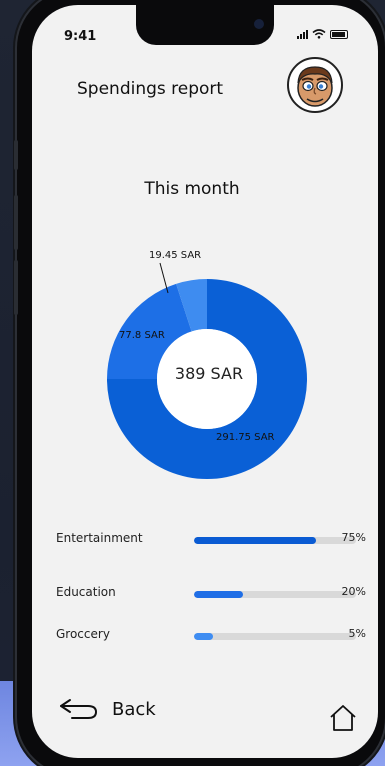 The height and width of the screenshot is (766, 385). What do you see at coordinates (353, 537) in the screenshot?
I see `category-percent: 75%` at bounding box center [353, 537].